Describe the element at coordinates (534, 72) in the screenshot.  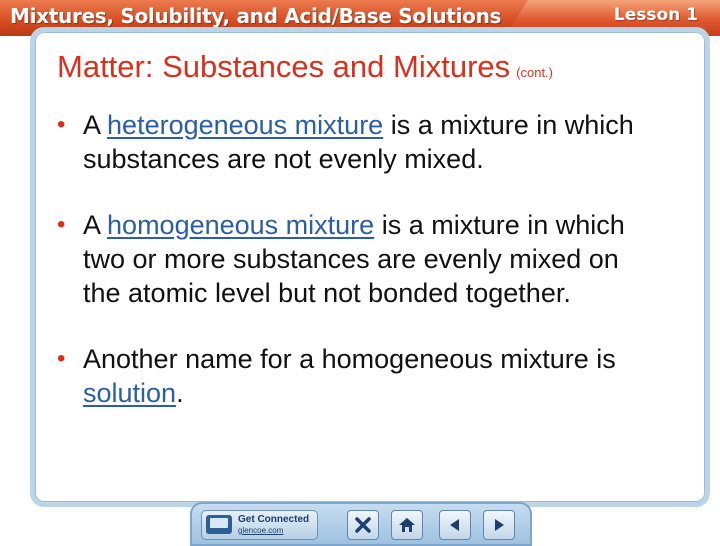
I see `slide-title-suffix: (cont.)` at that location.